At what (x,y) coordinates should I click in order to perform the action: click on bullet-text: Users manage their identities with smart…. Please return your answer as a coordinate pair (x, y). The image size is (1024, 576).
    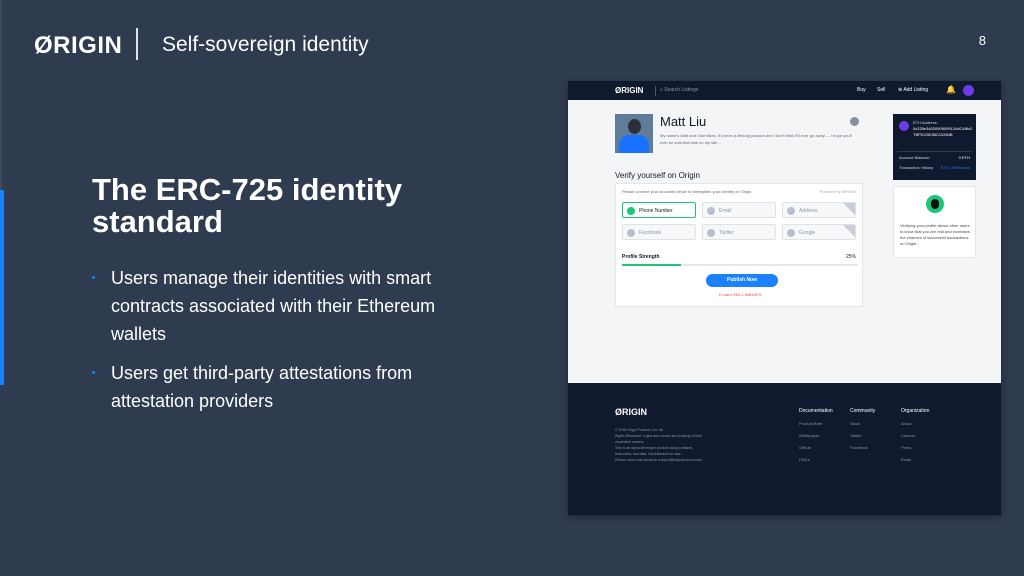
    Looking at the image, I should click on (273, 306).